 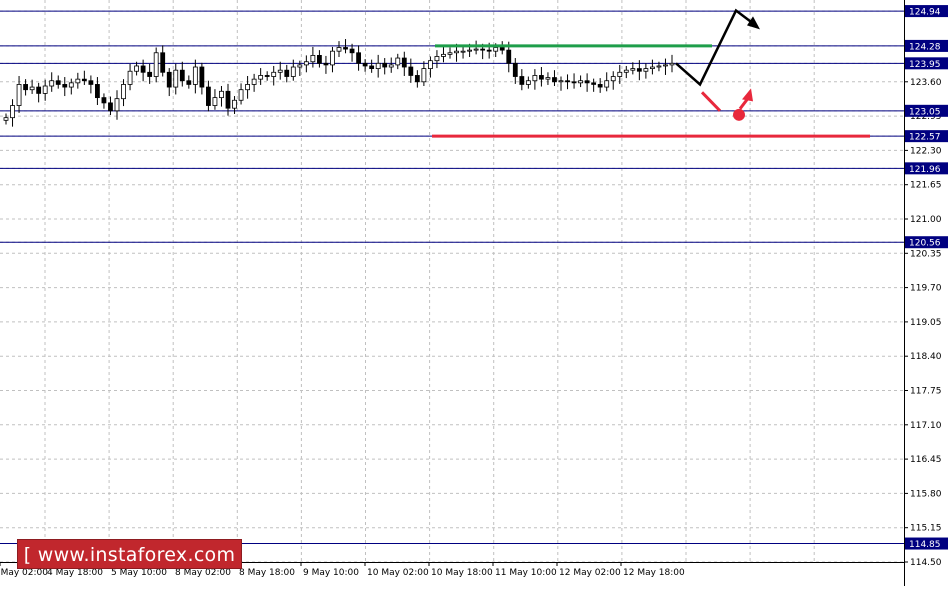 What do you see at coordinates (398, 573) in the screenshot?
I see `time-tick-label: 10 May 02:00` at bounding box center [398, 573].